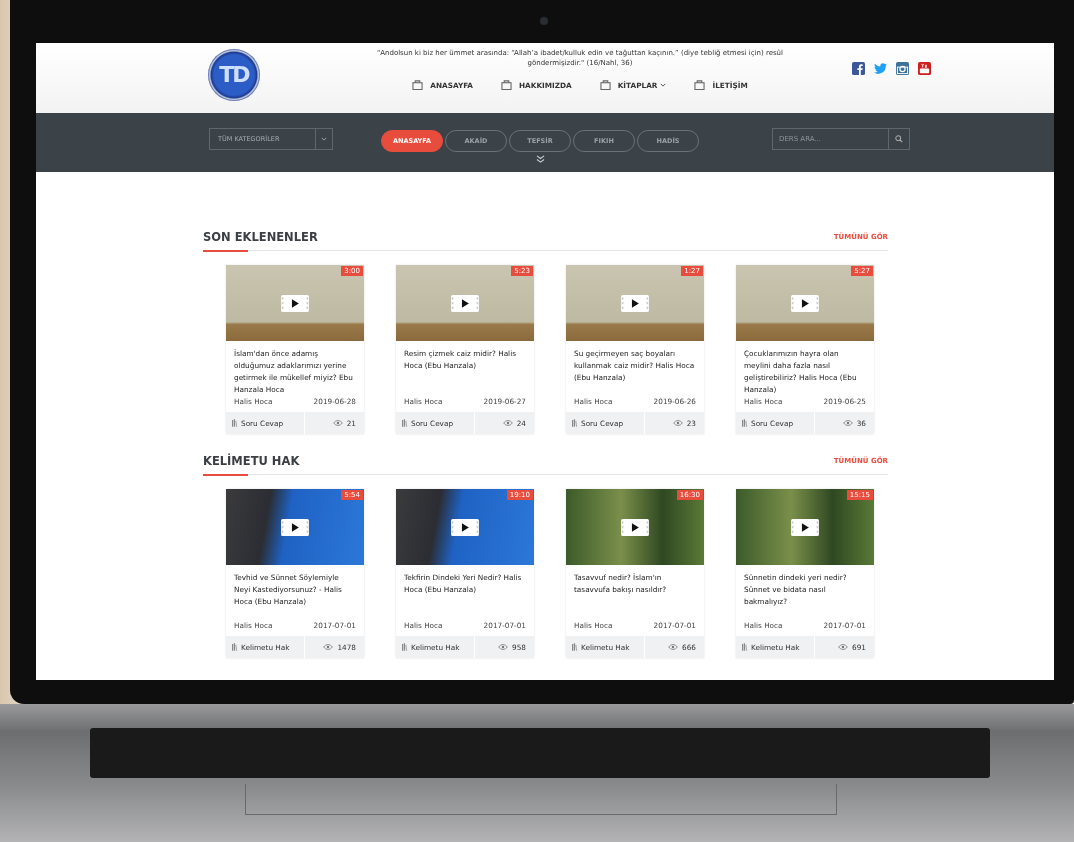 This screenshot has height=842, width=1074. Describe the element at coordinates (858, 68) in the screenshot. I see `facebook-icon` at that location.